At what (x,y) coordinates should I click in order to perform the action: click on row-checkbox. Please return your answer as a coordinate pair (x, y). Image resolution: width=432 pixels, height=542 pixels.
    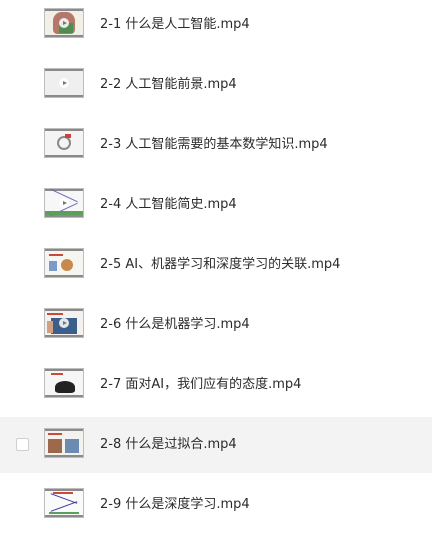
    Looking at the image, I should click on (22, 444).